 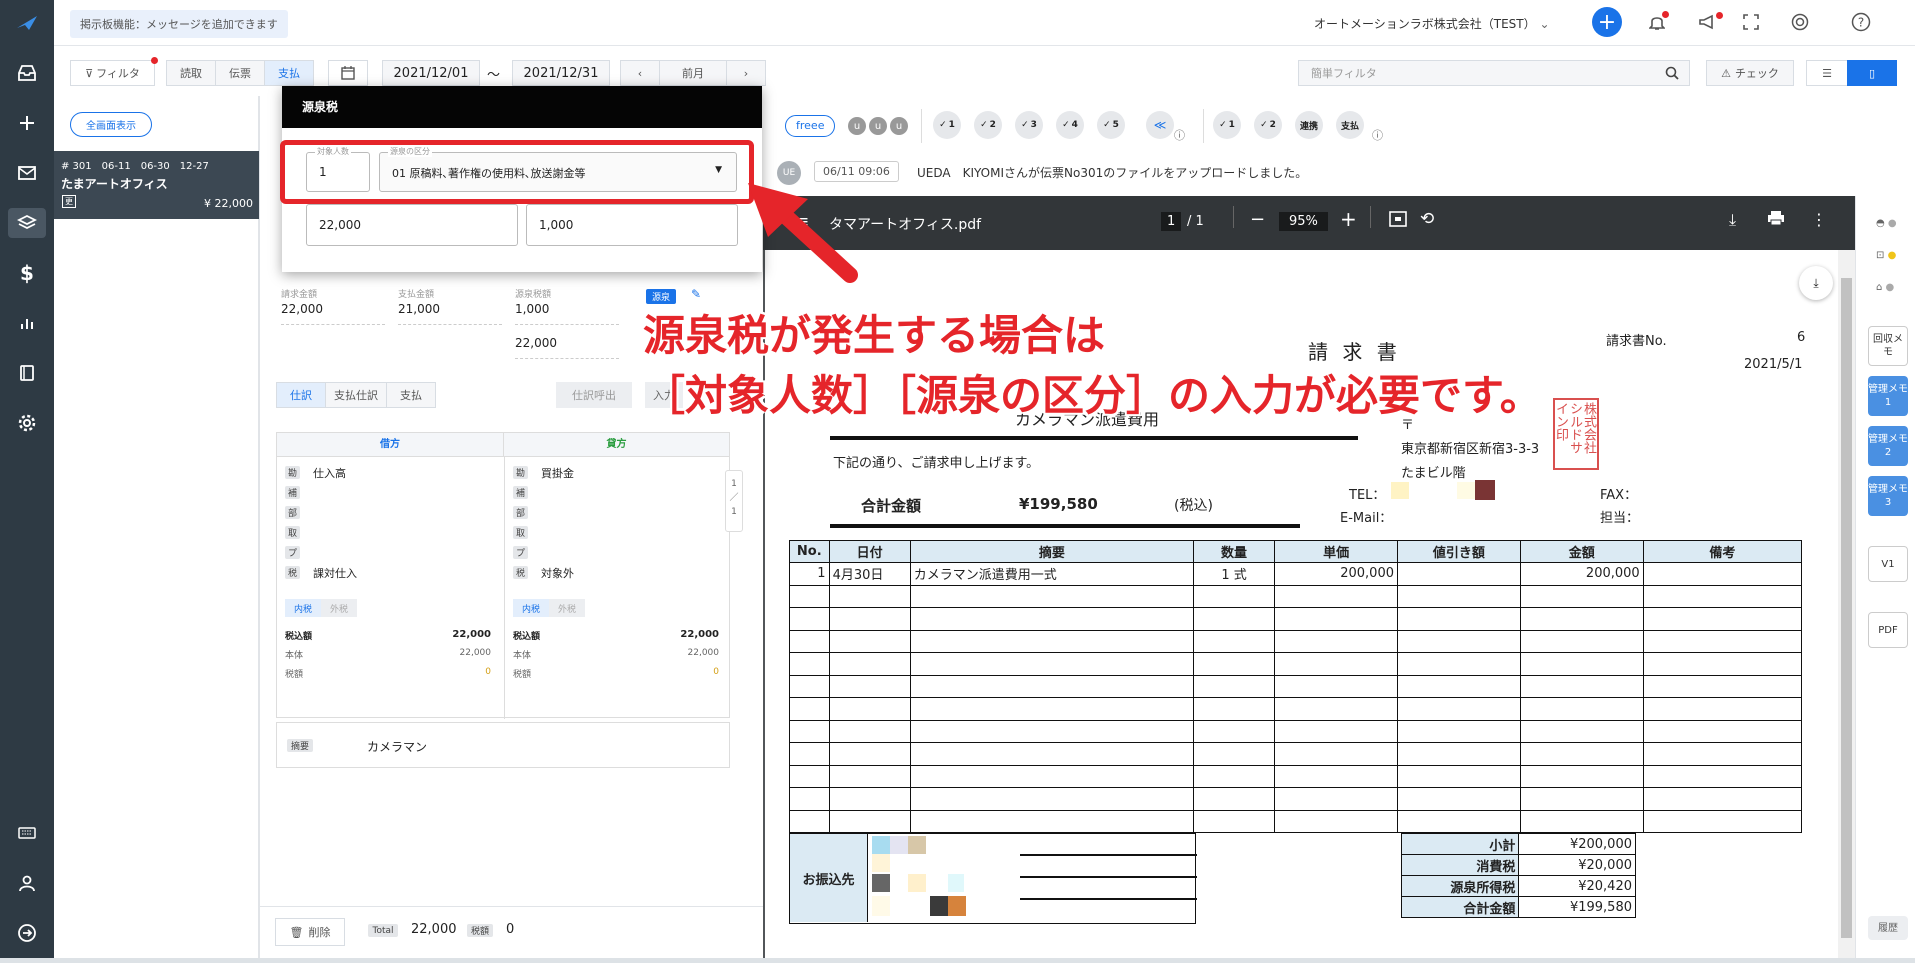 What do you see at coordinates (335, 573) in the screenshot?
I see `field-value: 課対仕入` at bounding box center [335, 573].